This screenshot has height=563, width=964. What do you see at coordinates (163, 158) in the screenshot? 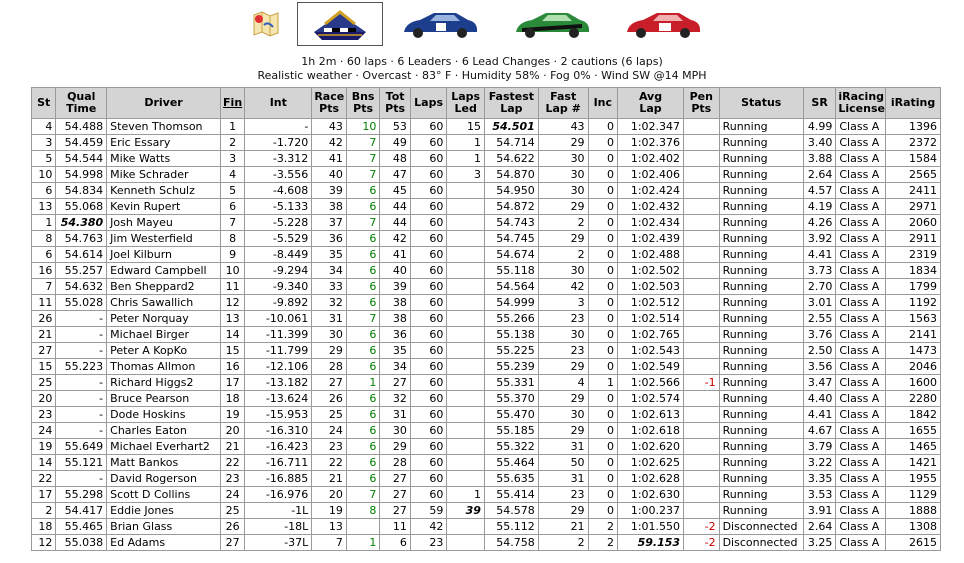
I see `cell-driver: Mike Watts` at bounding box center [163, 158].